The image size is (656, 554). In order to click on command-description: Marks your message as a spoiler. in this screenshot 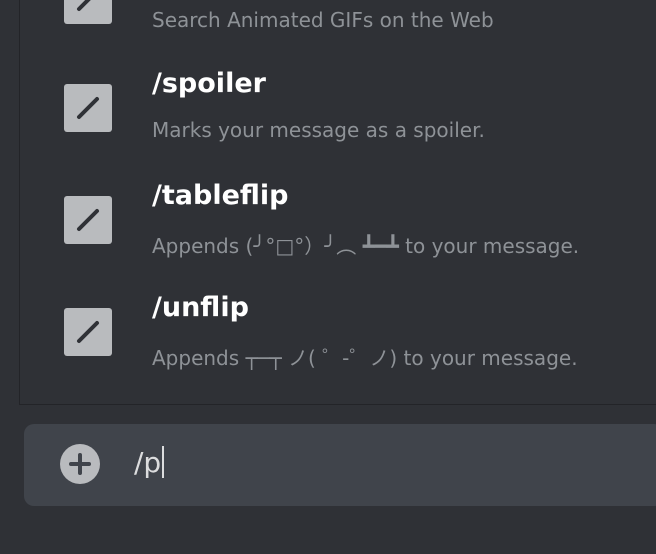, I will do `click(318, 130)`.